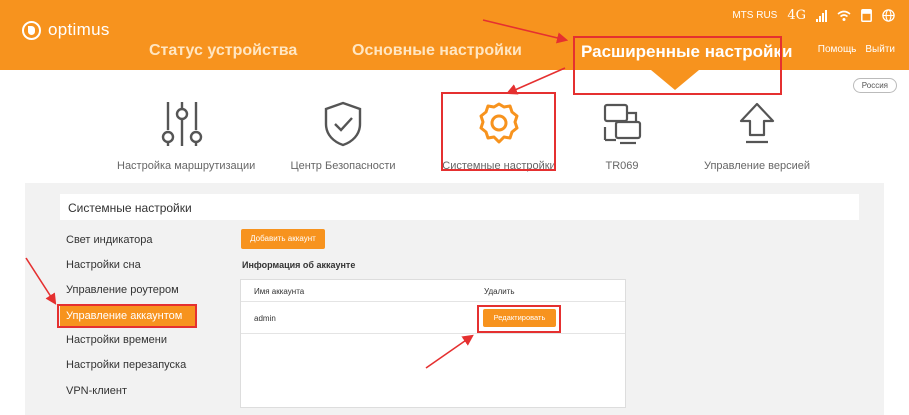 The height and width of the screenshot is (415, 909). I want to click on column-header-account-name: Имя аккаунта, so click(279, 291).